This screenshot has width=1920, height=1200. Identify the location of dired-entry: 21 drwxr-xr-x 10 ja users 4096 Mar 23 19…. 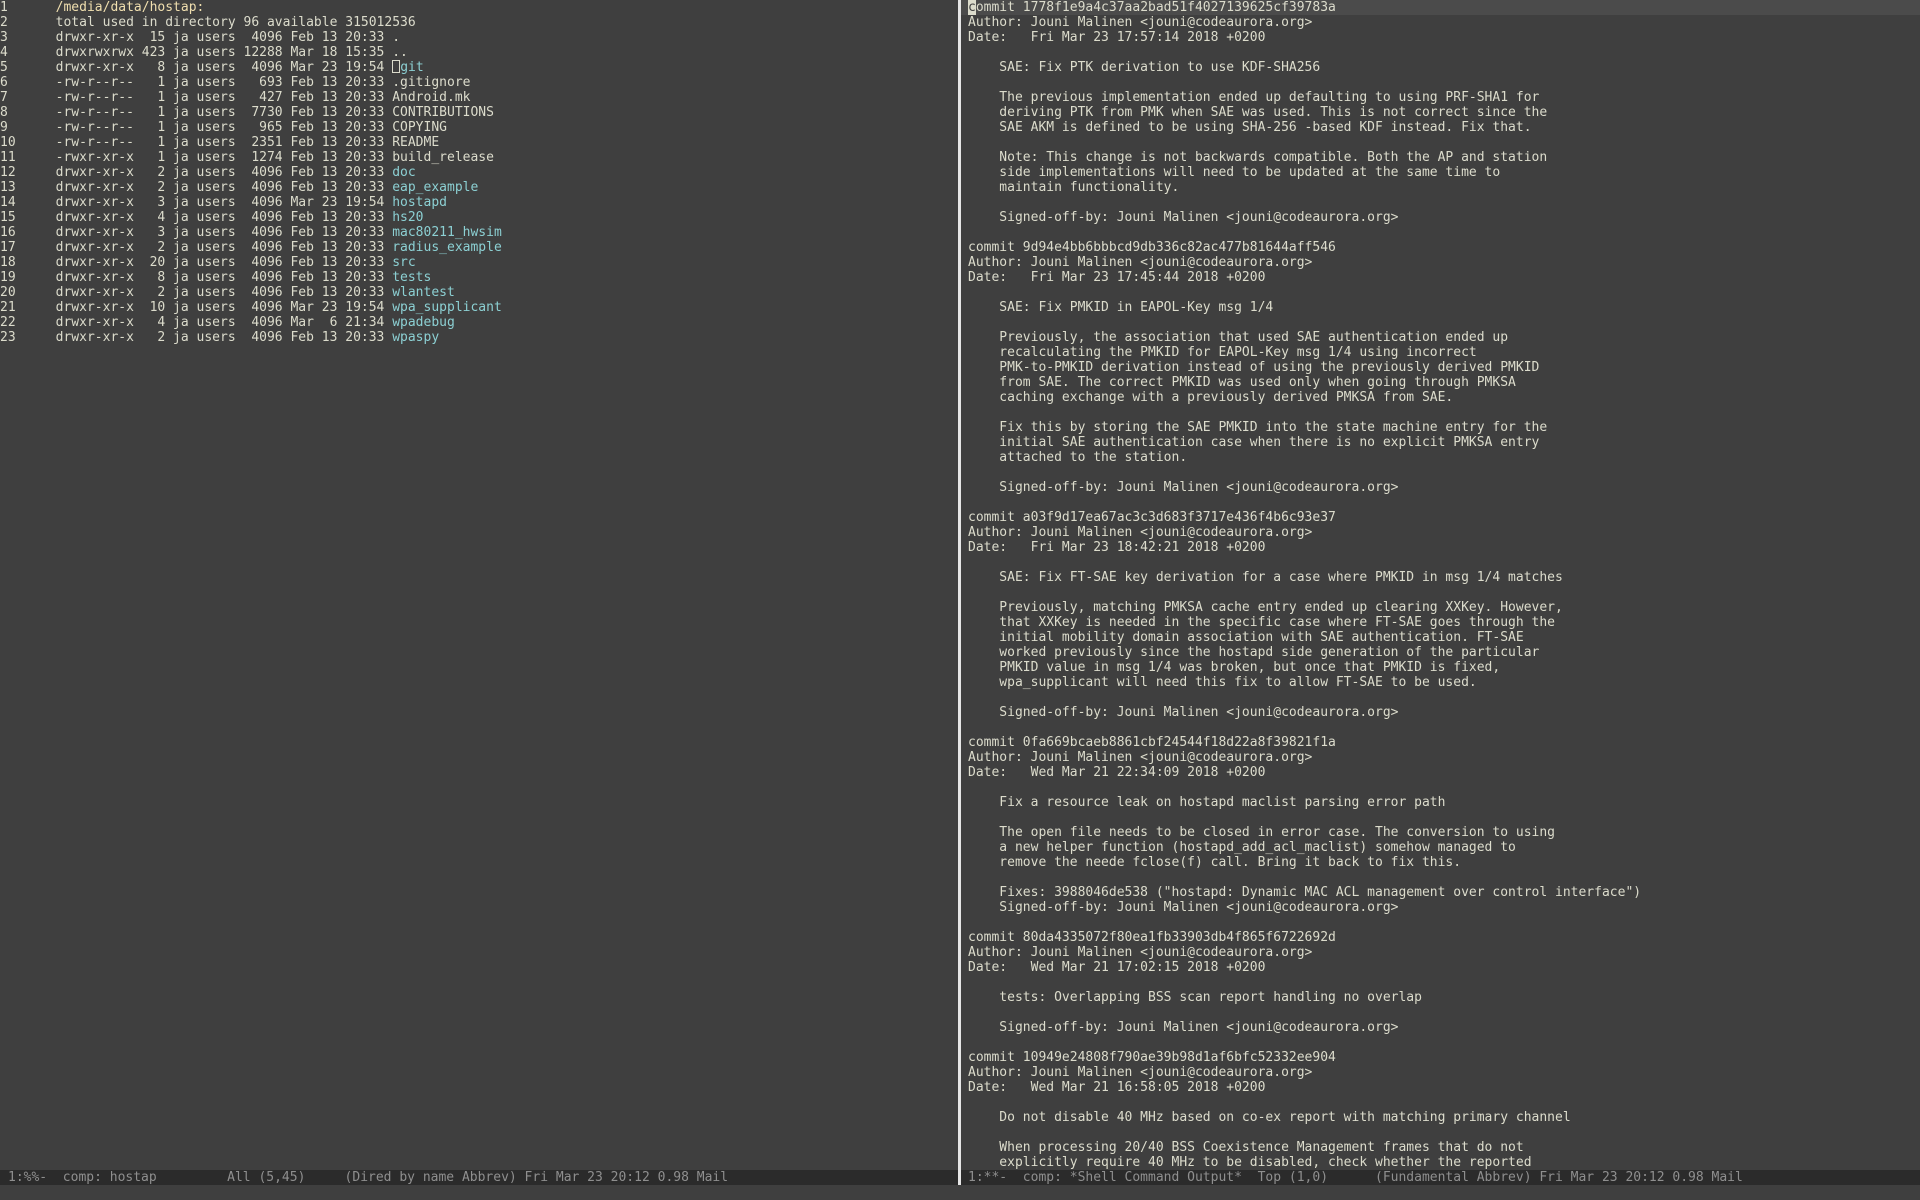
(479, 307).